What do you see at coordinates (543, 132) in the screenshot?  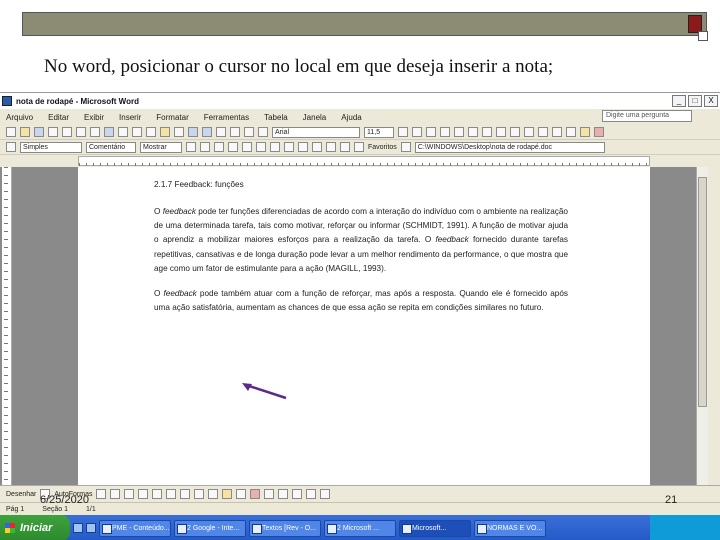 I see `decrease-indent-icon` at bounding box center [543, 132].